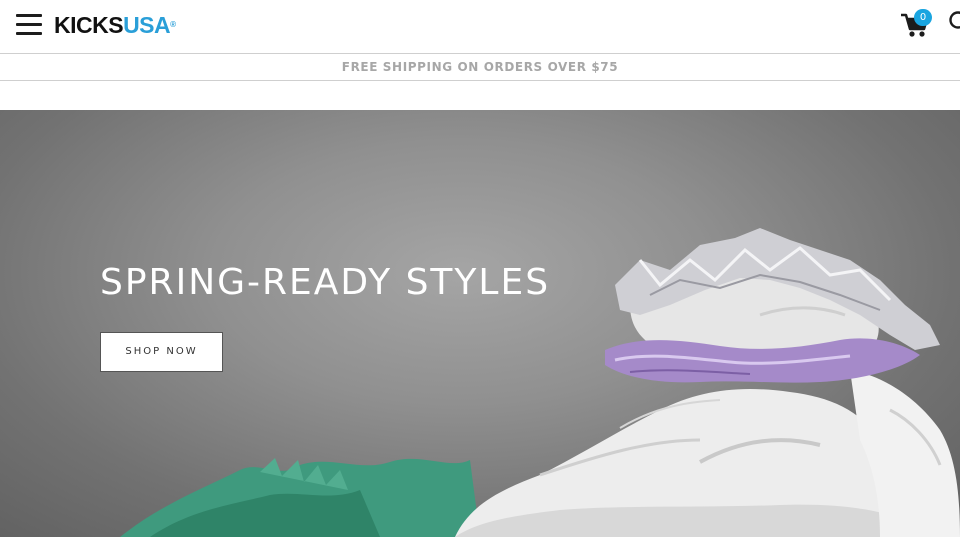 This screenshot has width=960, height=537. I want to click on cart-count-badge: 0, so click(923, 17).